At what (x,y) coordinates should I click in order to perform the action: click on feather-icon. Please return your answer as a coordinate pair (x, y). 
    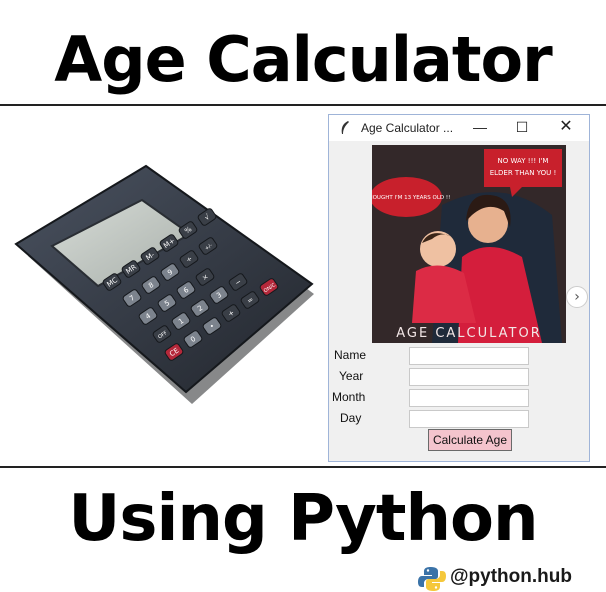
    Looking at the image, I should click on (345, 127).